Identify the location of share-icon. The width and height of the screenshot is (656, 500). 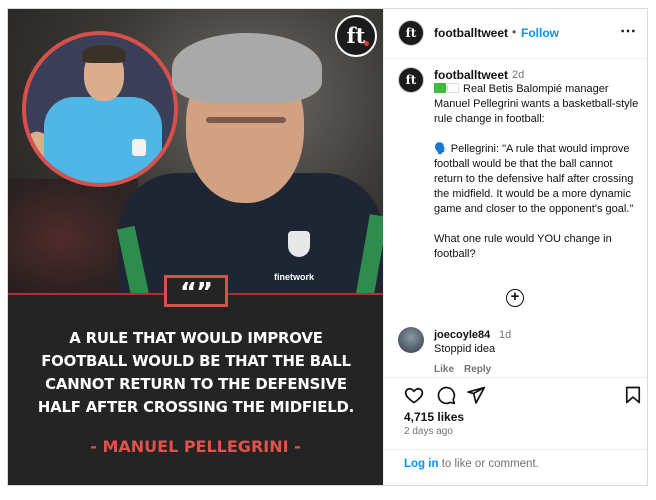
(476, 395).